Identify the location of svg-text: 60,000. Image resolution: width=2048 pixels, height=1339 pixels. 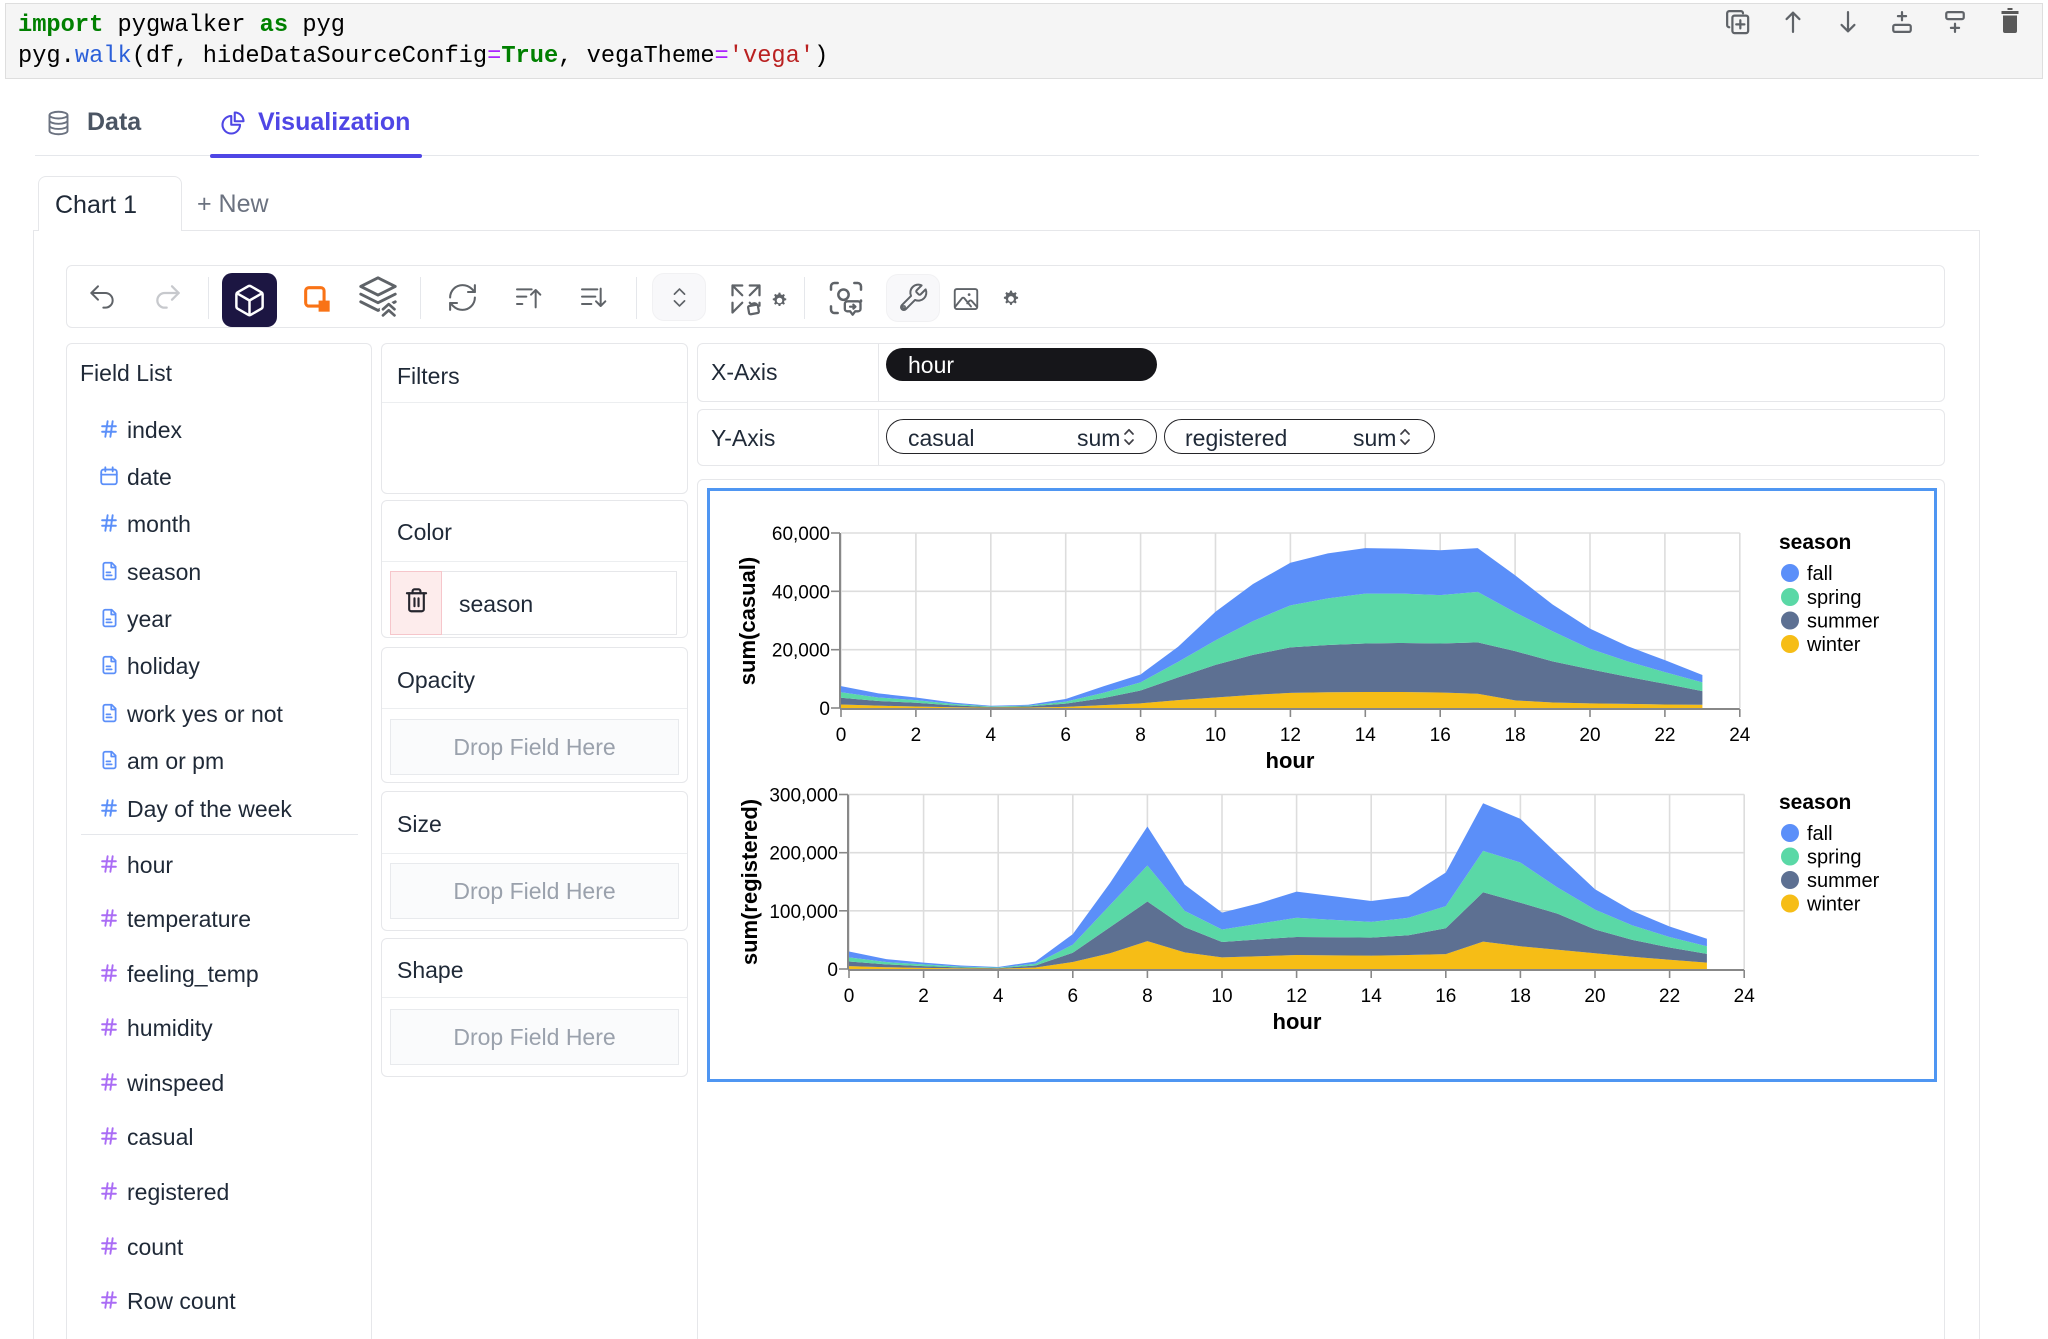
(801, 534).